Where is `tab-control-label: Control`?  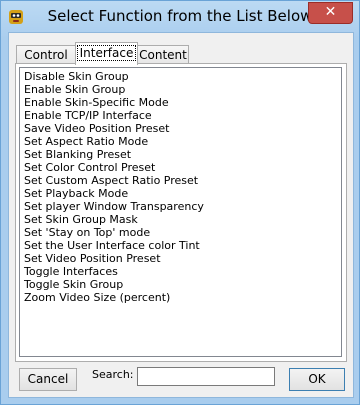
tab-control-label: Control is located at coordinates (46, 55).